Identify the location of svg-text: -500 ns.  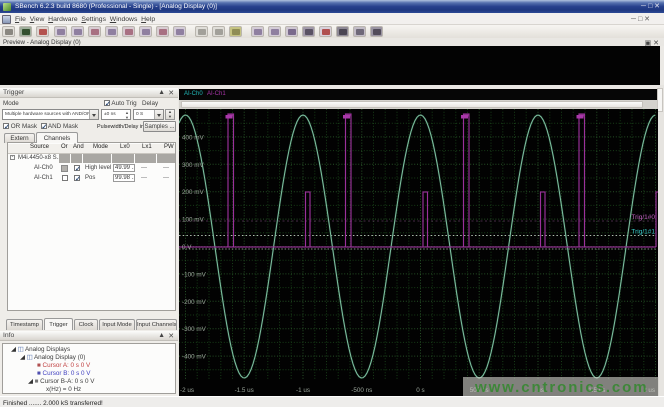
(361, 390).